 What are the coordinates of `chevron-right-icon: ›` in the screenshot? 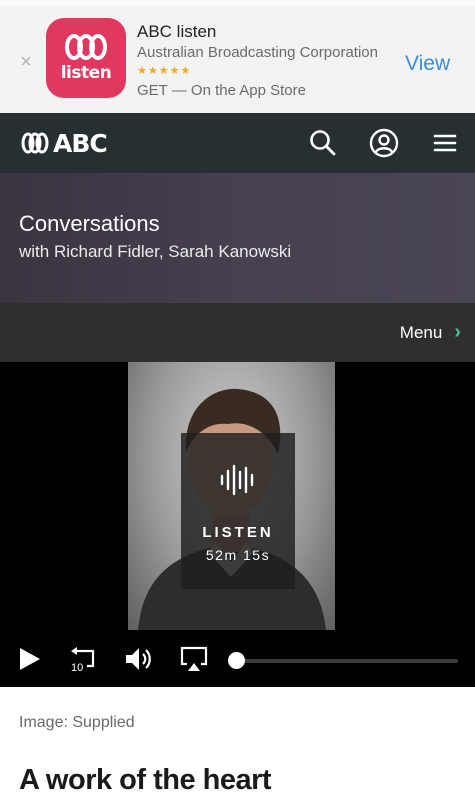 It's located at (457, 332).